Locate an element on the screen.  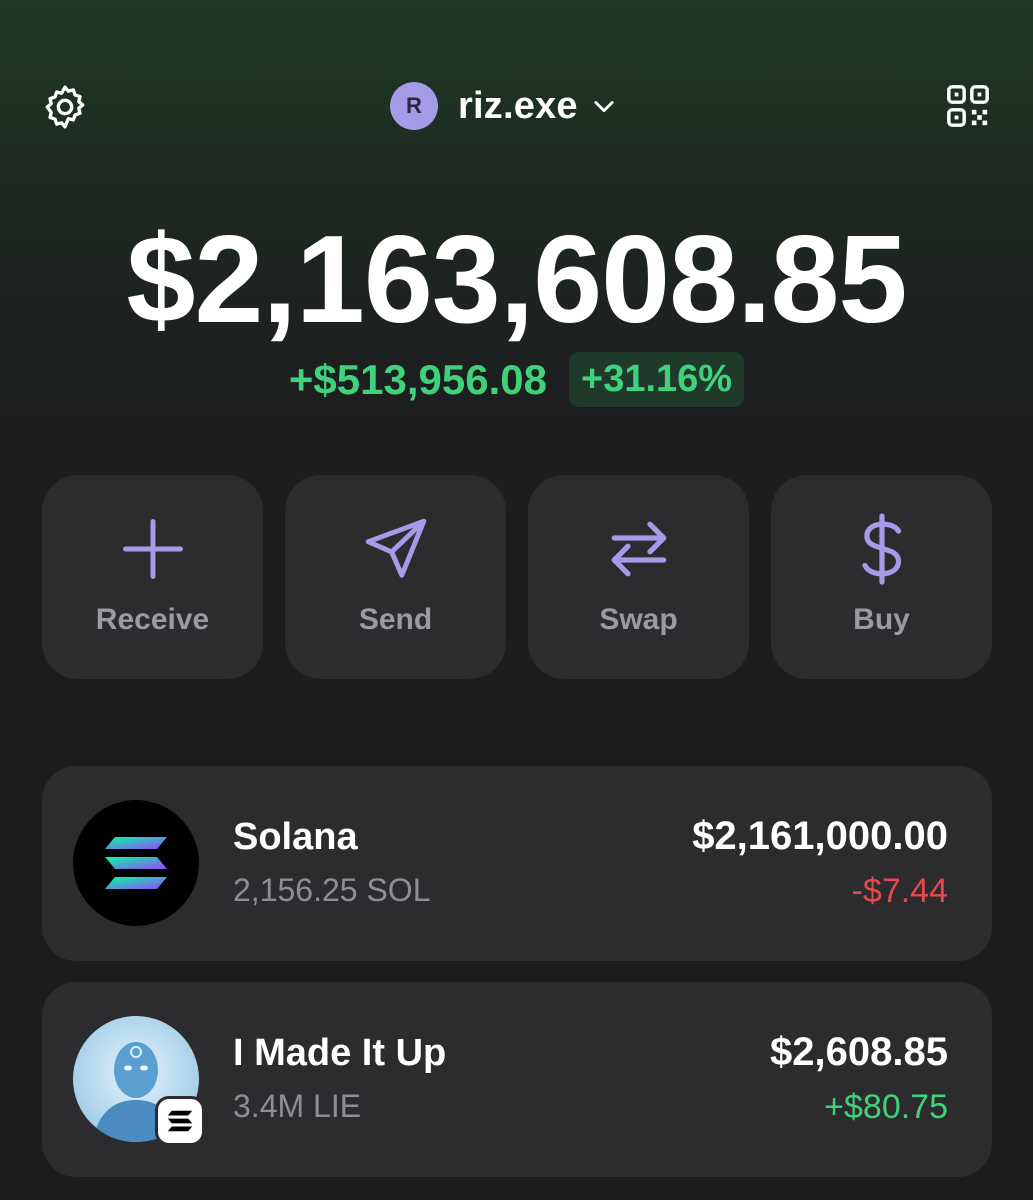
change-percent-badge: +31.16% is located at coordinates (657, 379).